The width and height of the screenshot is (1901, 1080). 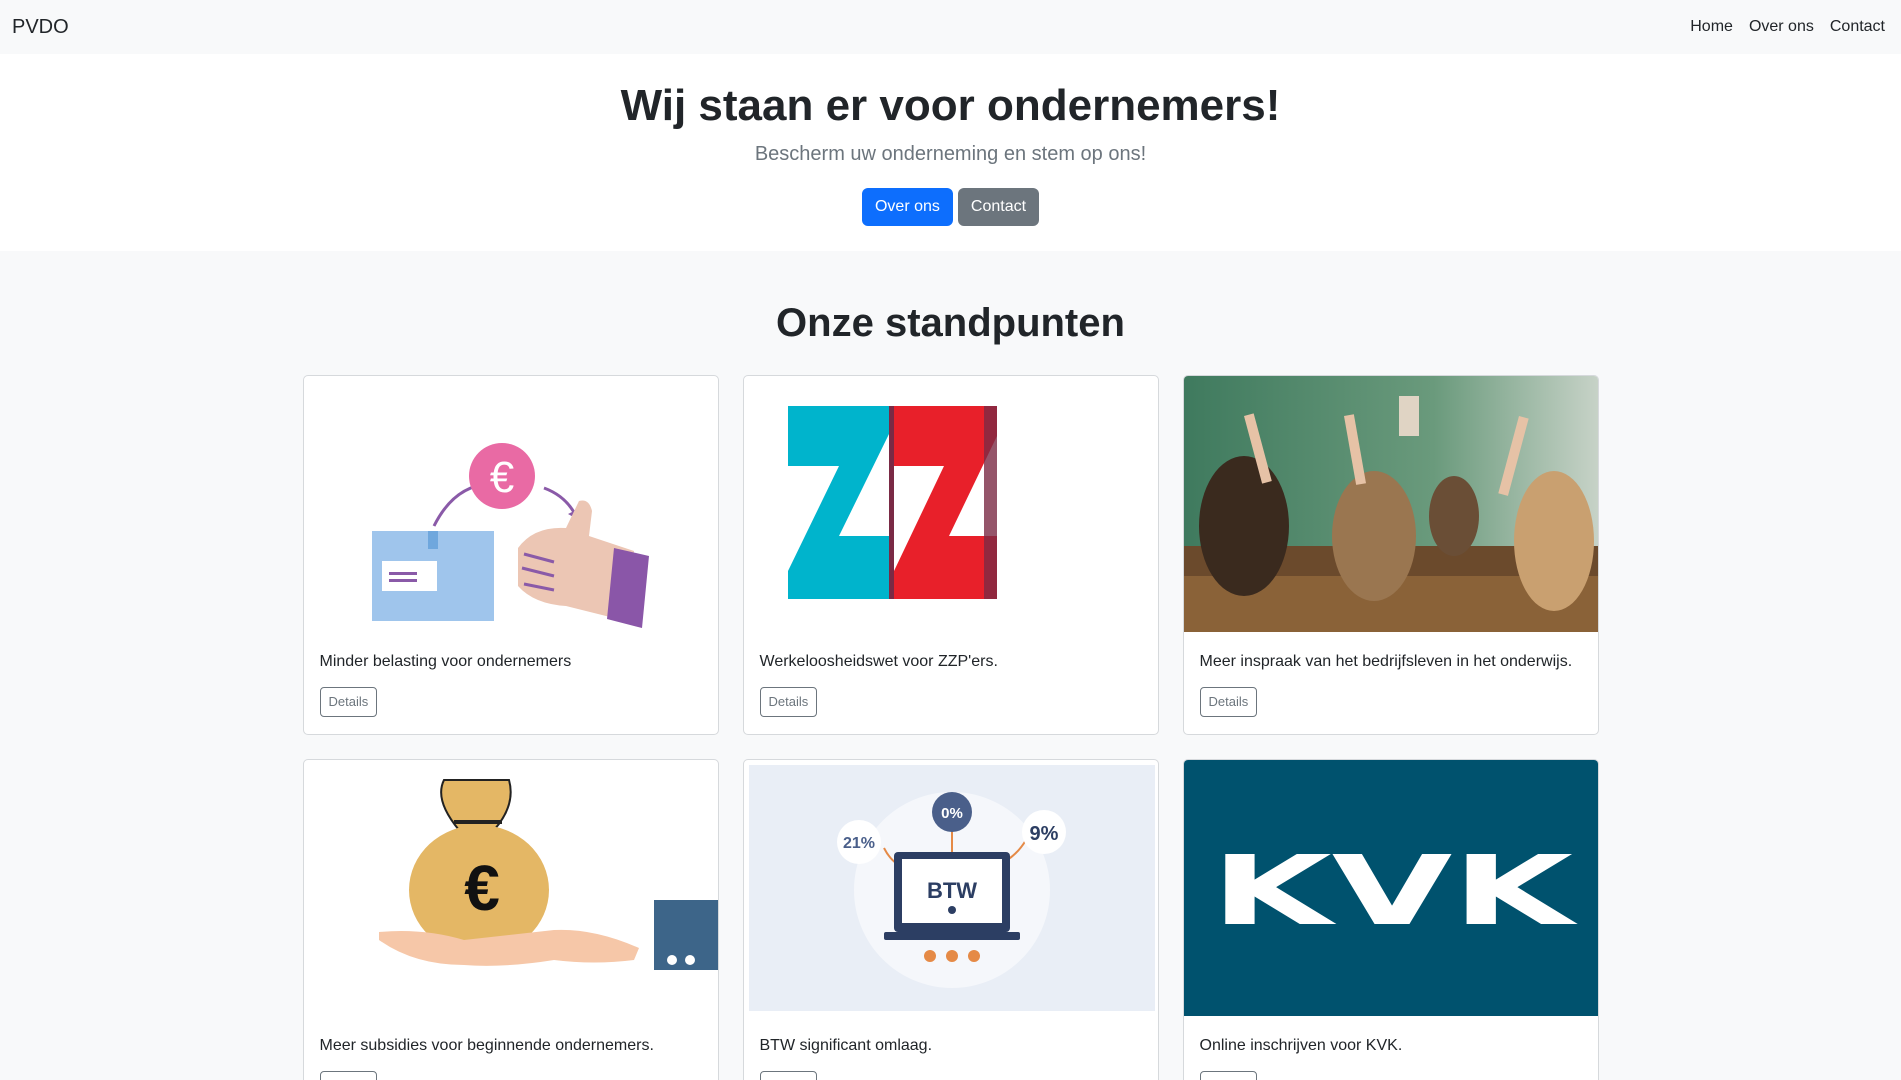 What do you see at coordinates (846, 1045) in the screenshot?
I see `card-text: BTW significant omlaag.` at bounding box center [846, 1045].